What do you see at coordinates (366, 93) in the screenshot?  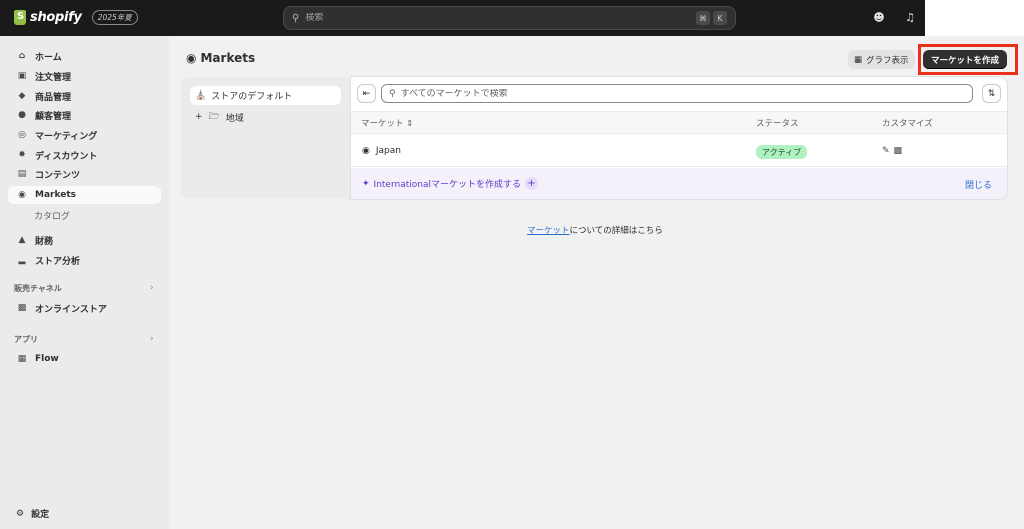 I see `collapse-panel-button: ⇤` at bounding box center [366, 93].